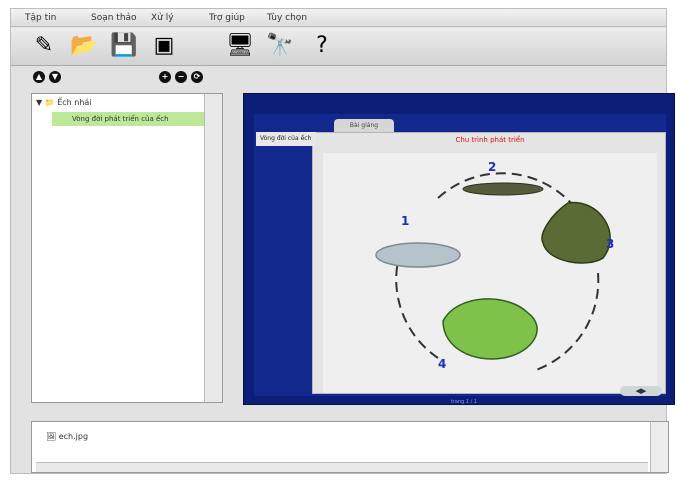 This screenshot has height=481, width=677. I want to click on file-item: 🖼 ech.jpg, so click(67, 436).